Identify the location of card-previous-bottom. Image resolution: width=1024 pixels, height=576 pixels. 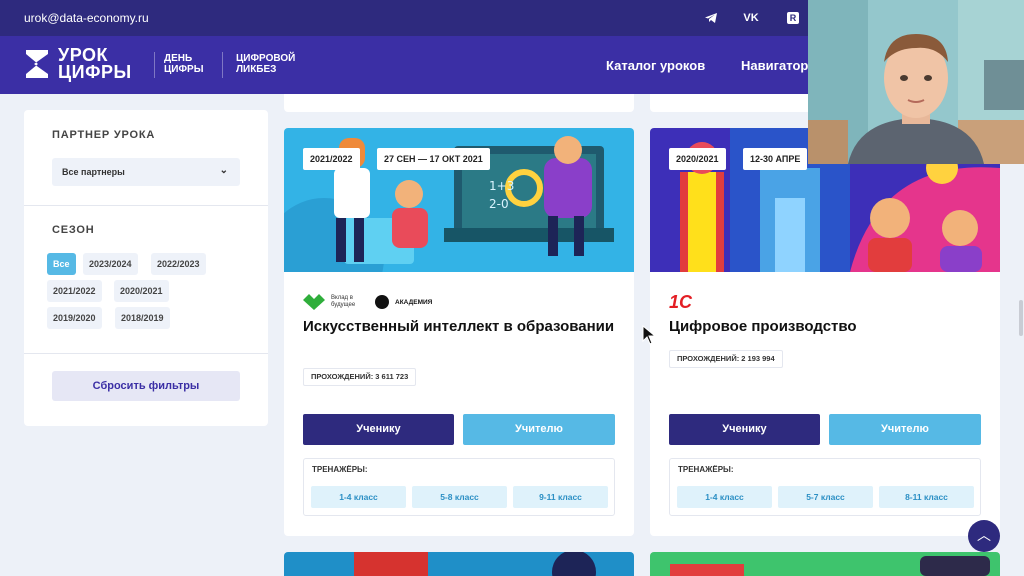
(459, 103).